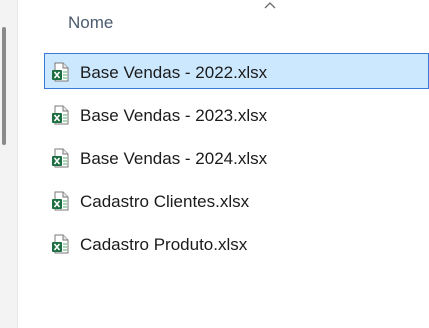  I want to click on file-row: Cadastro Clientes.xlsx, so click(236, 200).